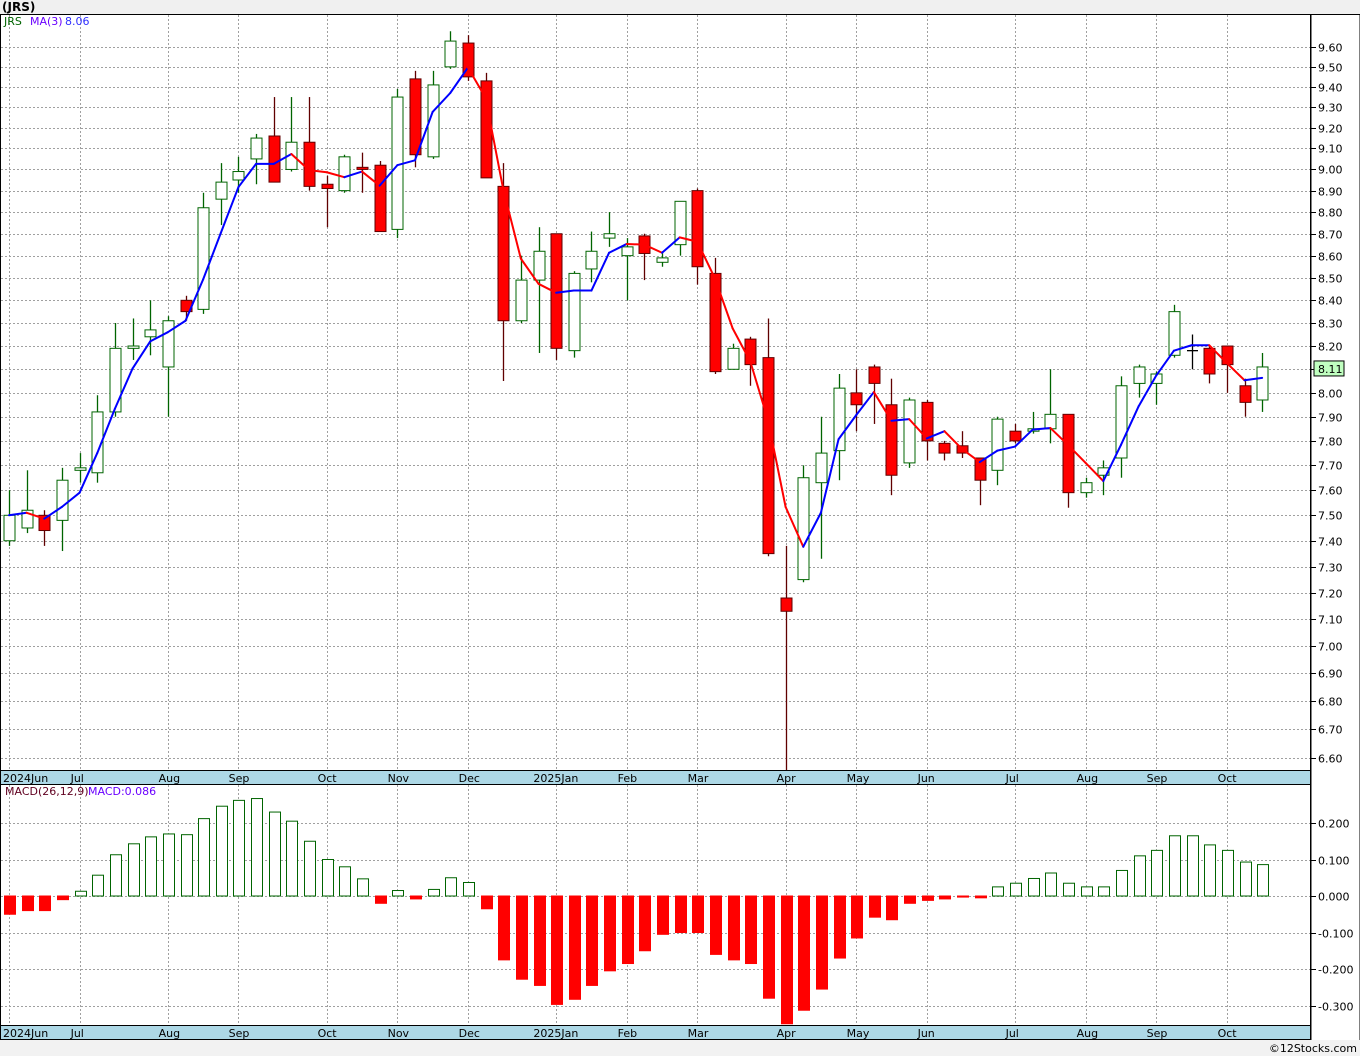 Image resolution: width=1360 pixels, height=1056 pixels. What do you see at coordinates (1330, 647) in the screenshot?
I see `price-tick-label: 7.00` at bounding box center [1330, 647].